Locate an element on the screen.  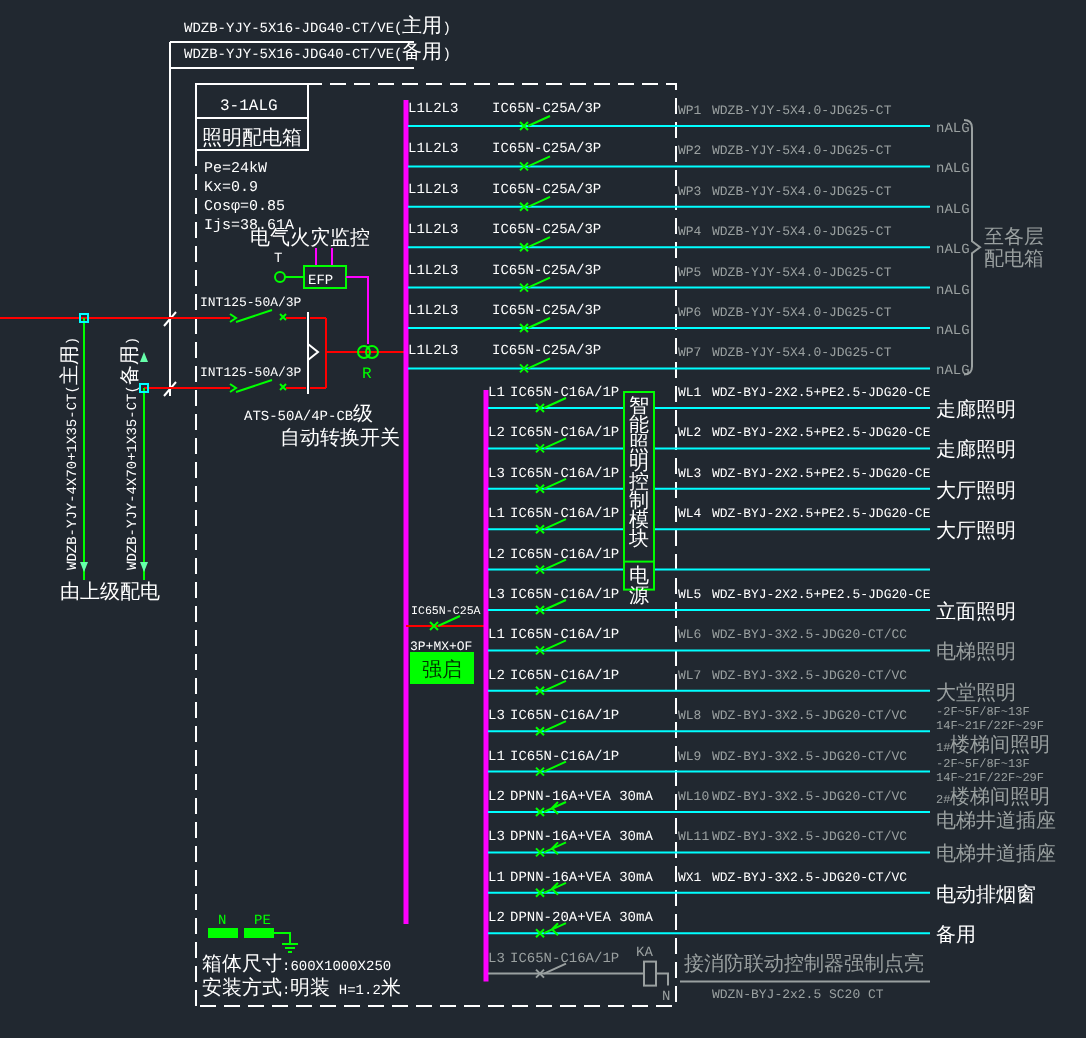
panel-title-box is located at coordinates (252, 117).